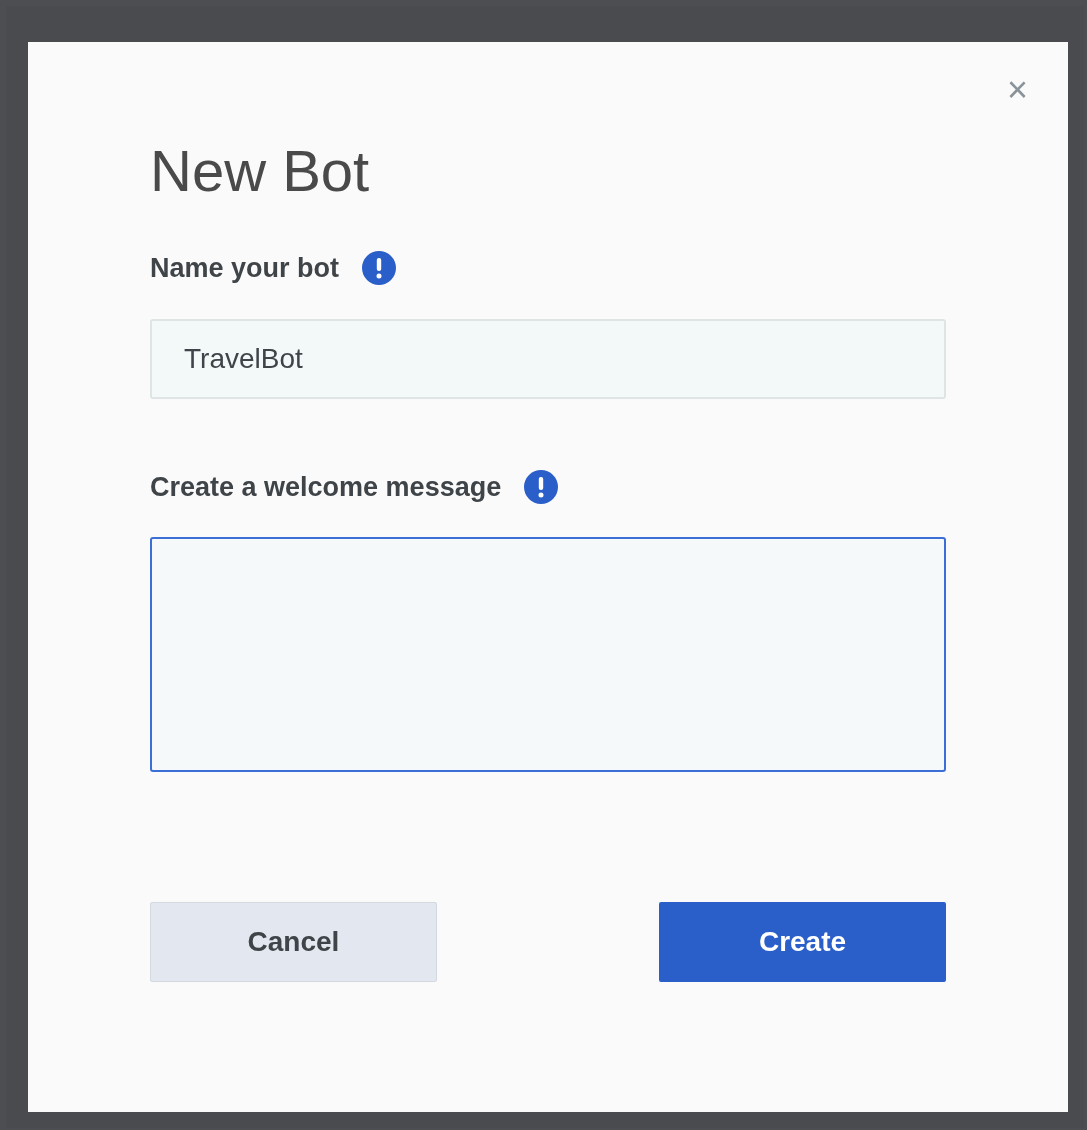  I want to click on cancel-button: Cancel, so click(293, 942).